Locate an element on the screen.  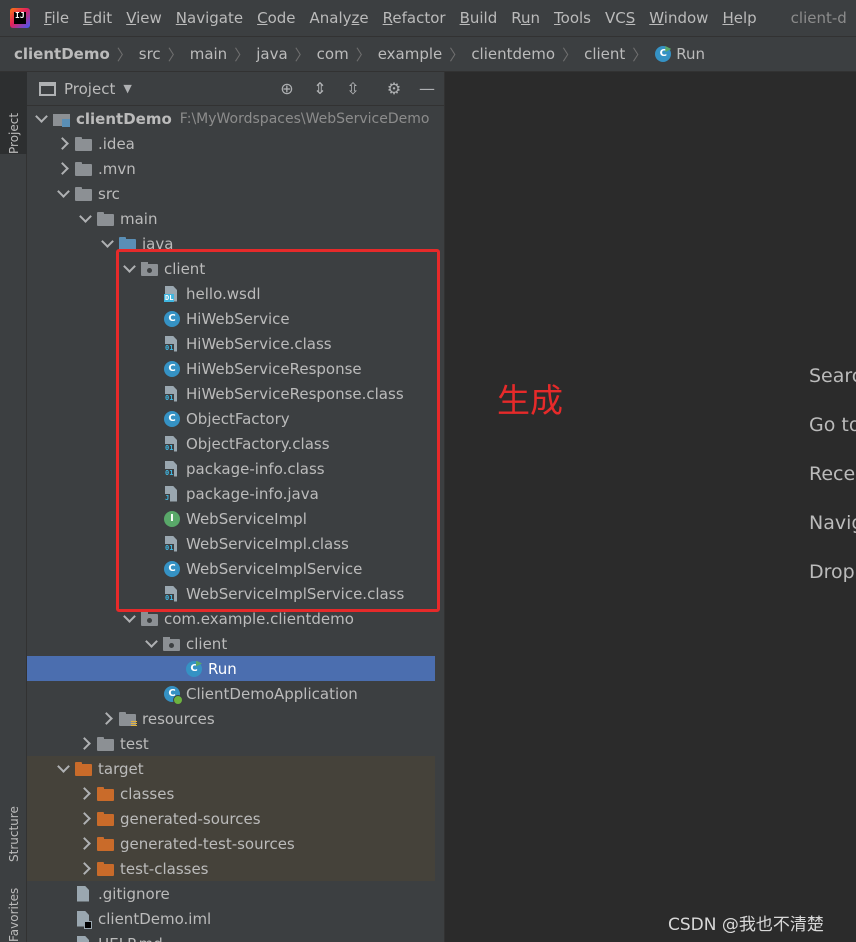
tree-item-clientdemo: clientDemo F:\MyWordspaces\WebServiceDemo is located at coordinates (231, 118).